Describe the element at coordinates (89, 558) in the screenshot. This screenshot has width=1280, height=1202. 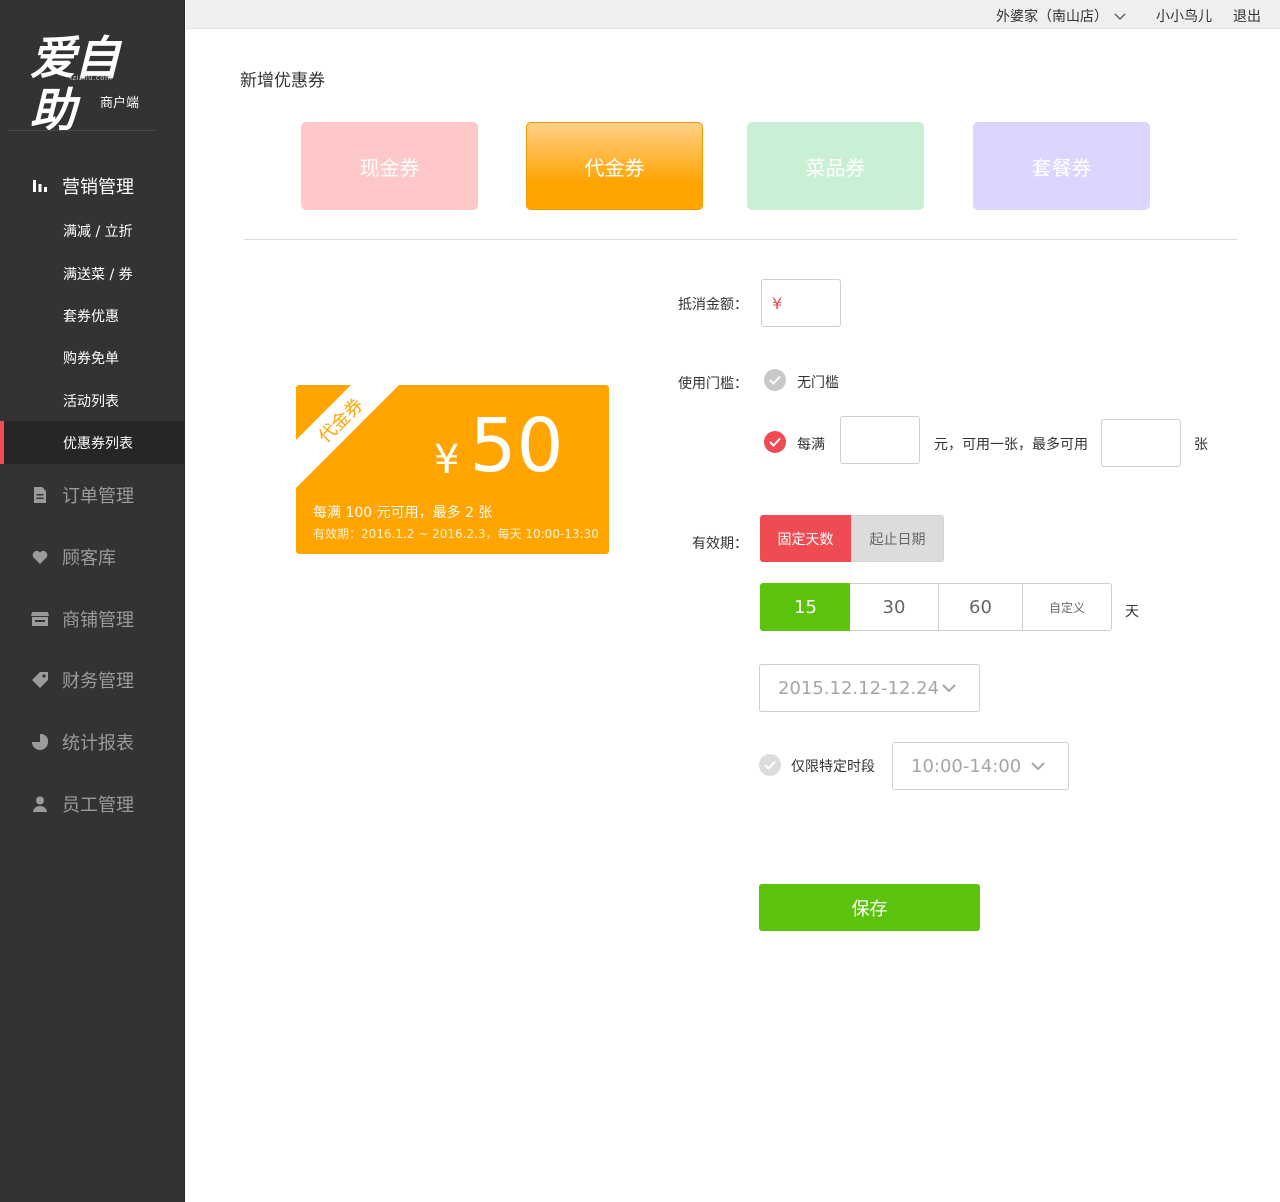
I see `sidebar-item-label: 顾客库` at that location.